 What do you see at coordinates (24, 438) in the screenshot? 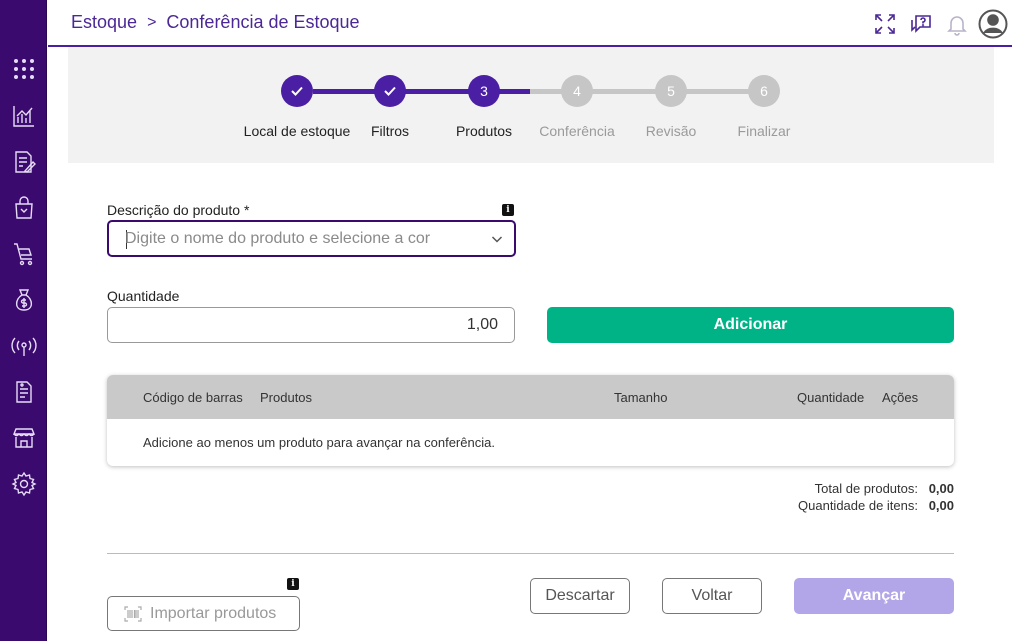
I see `store-icon` at bounding box center [24, 438].